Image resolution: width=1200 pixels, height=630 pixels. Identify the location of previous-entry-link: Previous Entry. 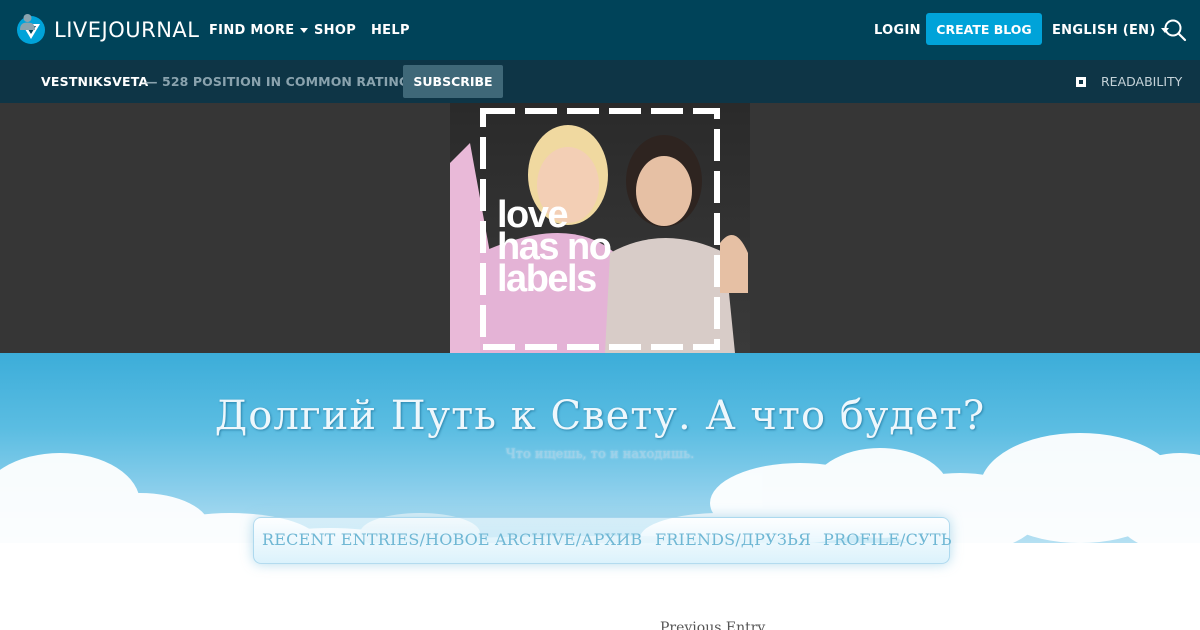
(712, 625).